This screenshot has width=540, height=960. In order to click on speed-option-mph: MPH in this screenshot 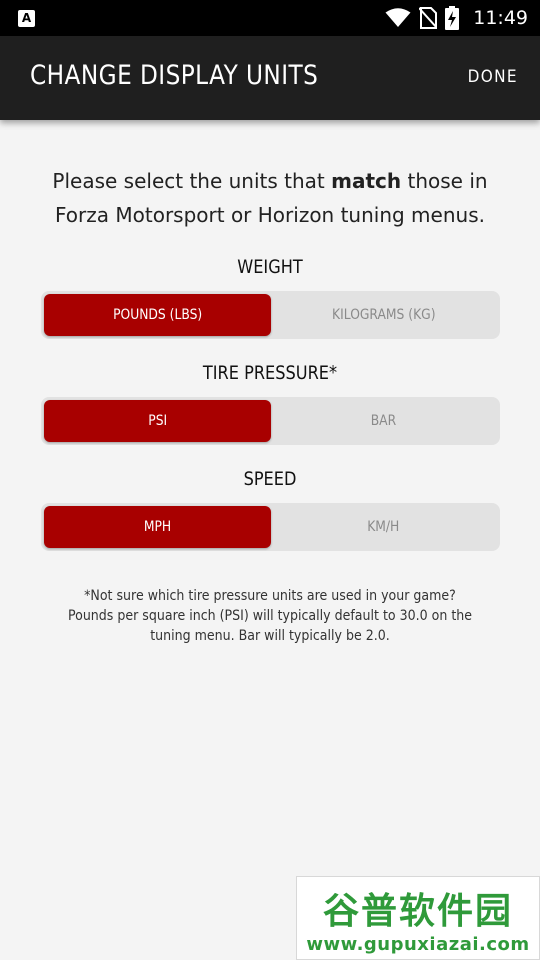, I will do `click(157, 527)`.